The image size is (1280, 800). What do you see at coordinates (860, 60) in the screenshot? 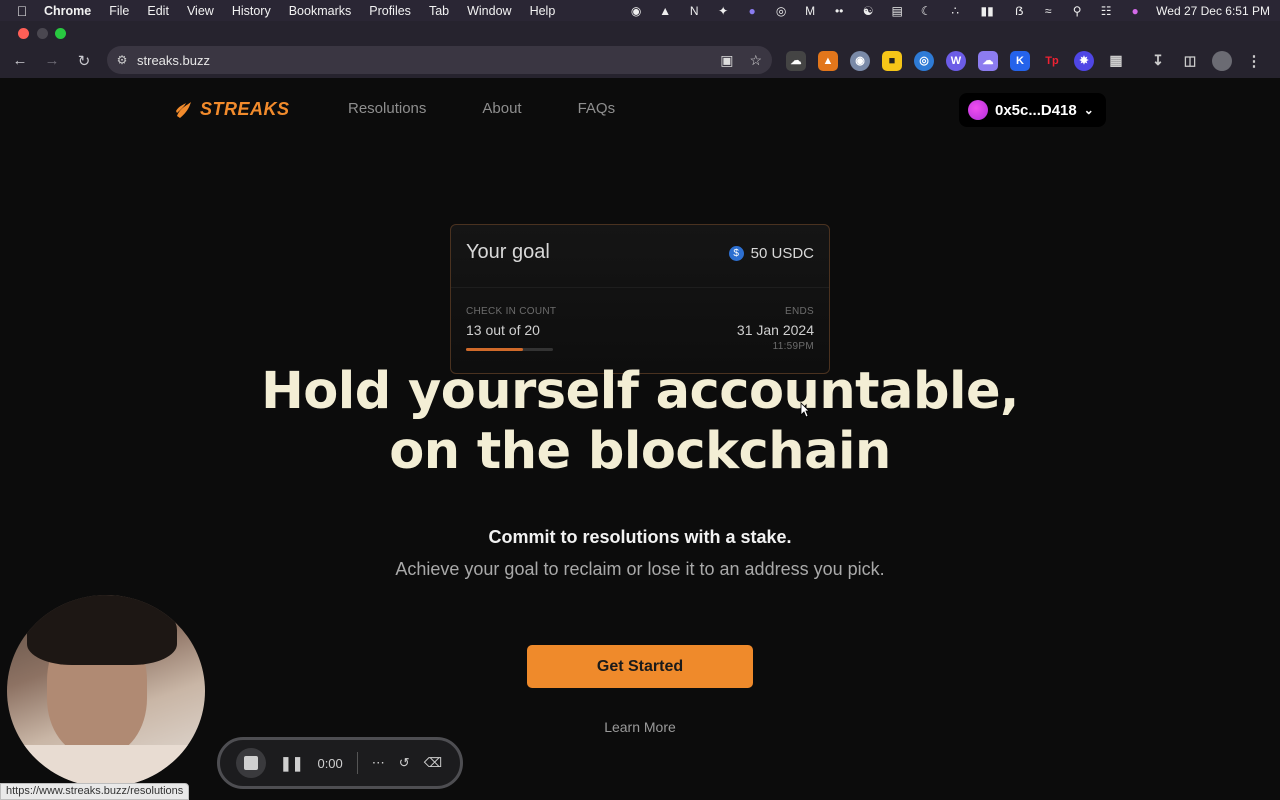
I see `extension-icon: ◉` at bounding box center [860, 60].